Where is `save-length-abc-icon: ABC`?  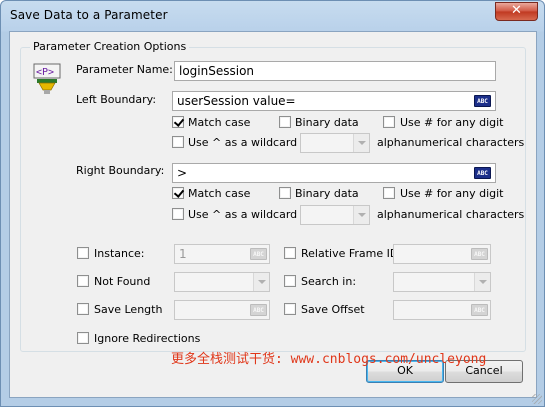 save-length-abc-icon: ABC is located at coordinates (258, 310).